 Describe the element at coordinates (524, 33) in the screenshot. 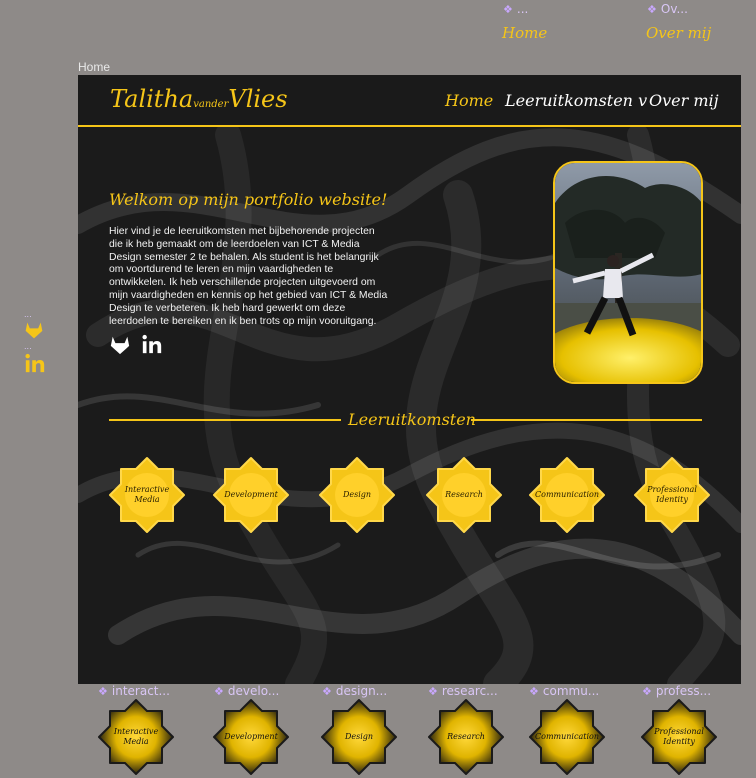

I see `floating-home-link: Home` at that location.